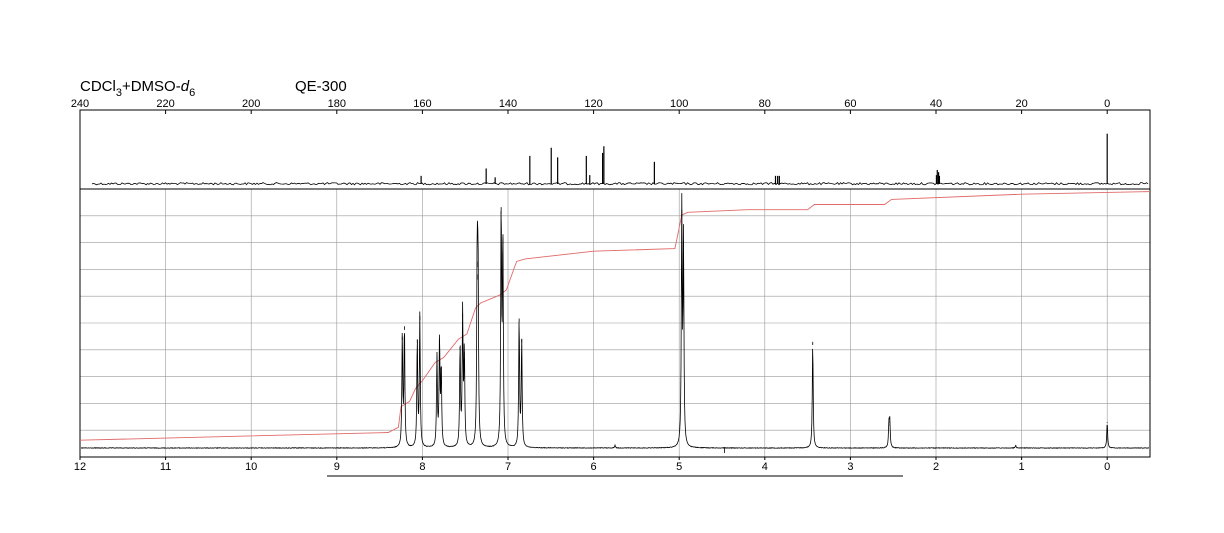 This screenshot has width=1224, height=533. Describe the element at coordinates (679, 104) in the screenshot. I see `c13-tick-label: 100` at that location.